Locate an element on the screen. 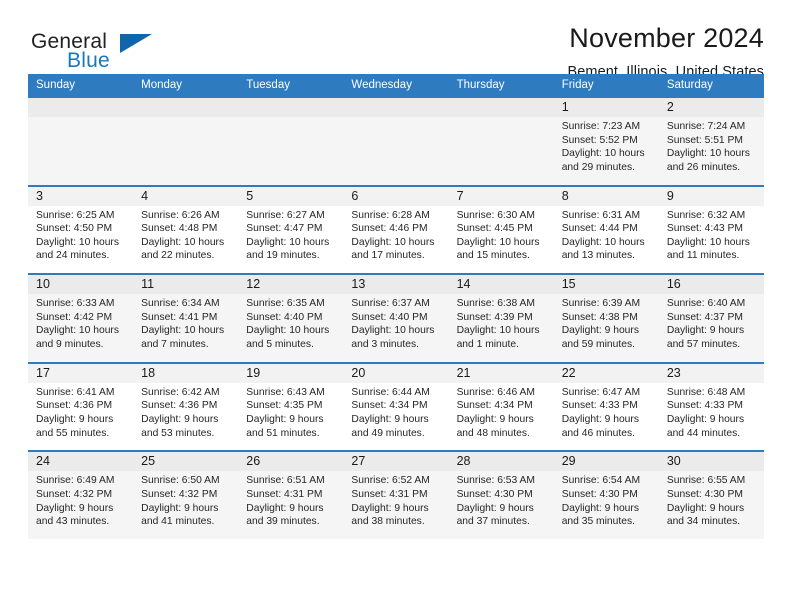  logo-triangle-icon is located at coordinates (136, 43).